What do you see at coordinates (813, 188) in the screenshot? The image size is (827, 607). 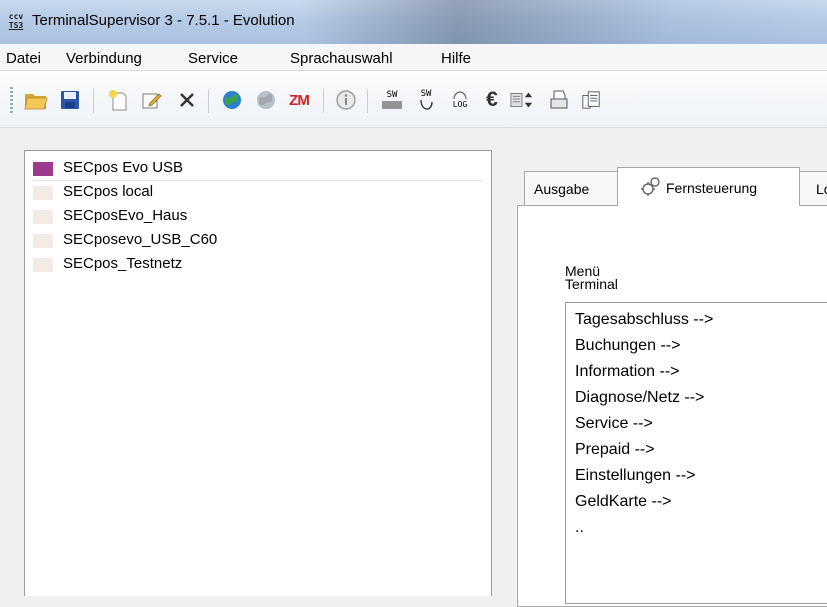 I see `tab-log: Lo` at bounding box center [813, 188].